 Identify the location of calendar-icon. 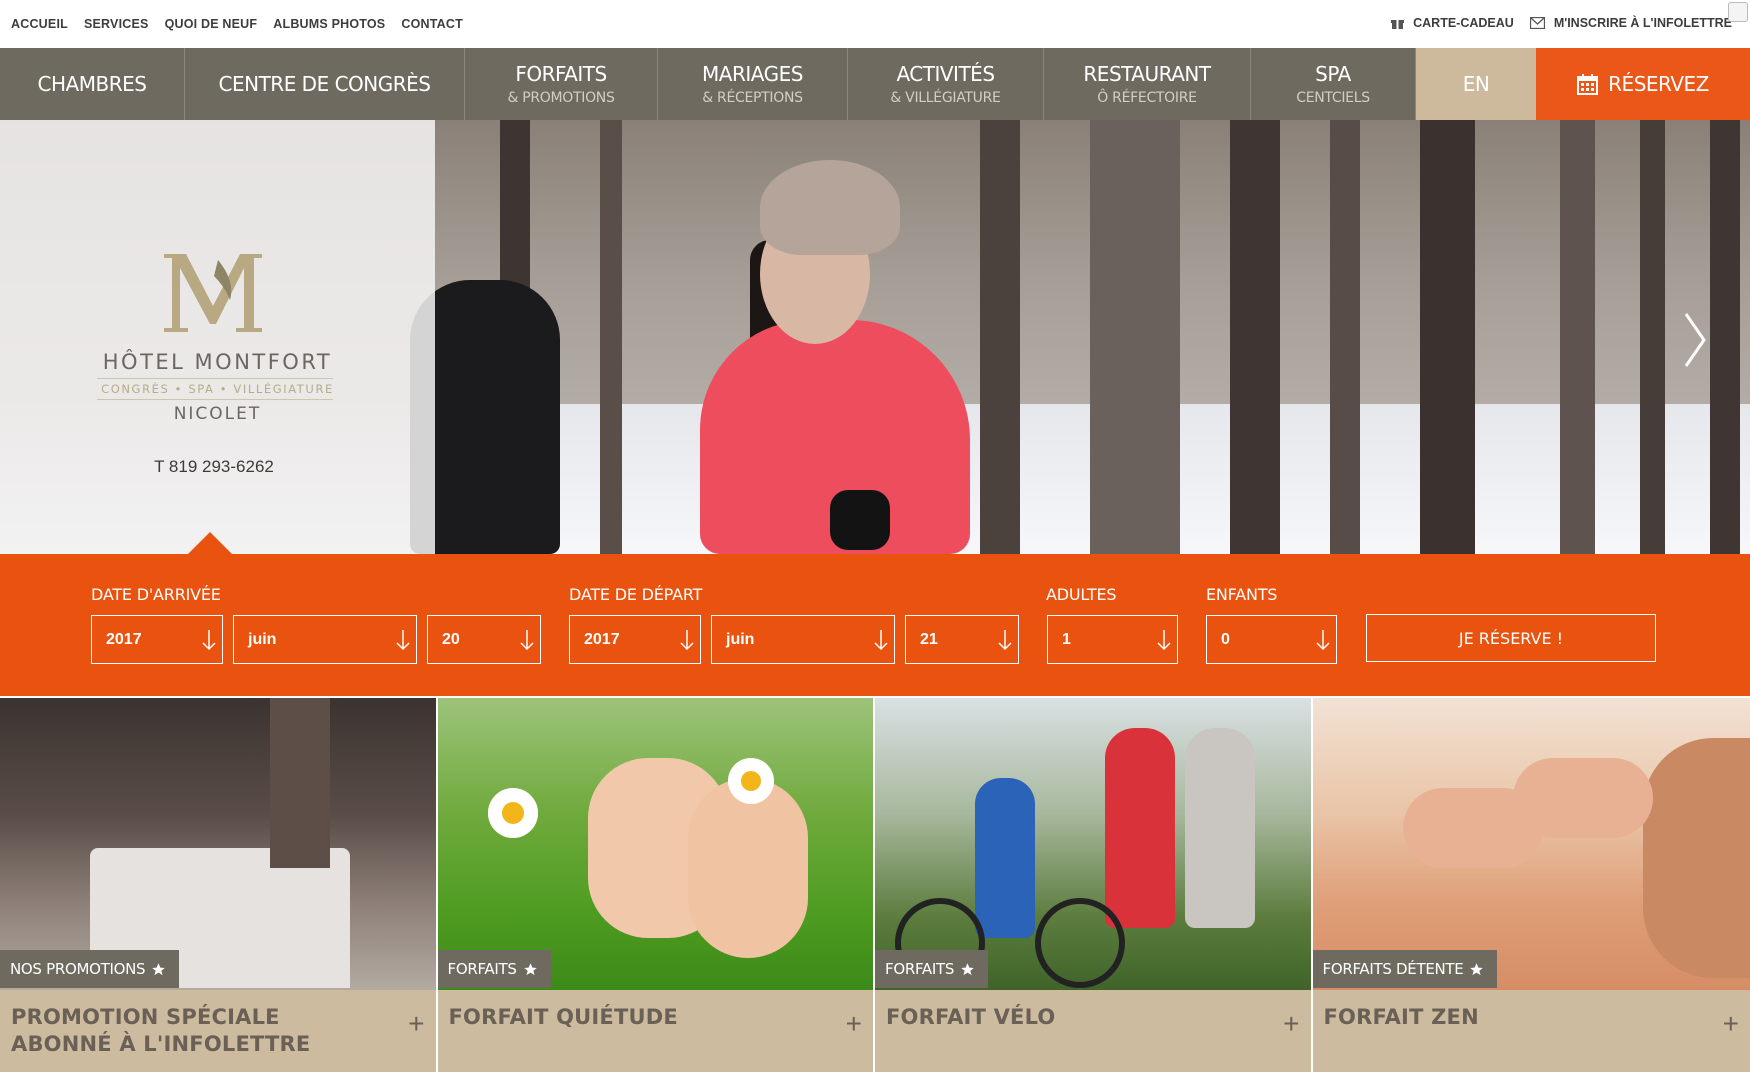
(1588, 84).